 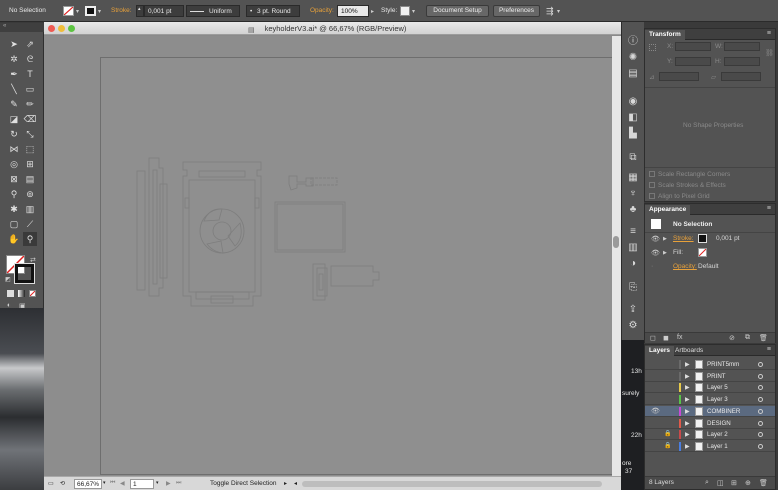 I want to click on lasso-tool-icon: ᘓ, so click(x=30, y=59).